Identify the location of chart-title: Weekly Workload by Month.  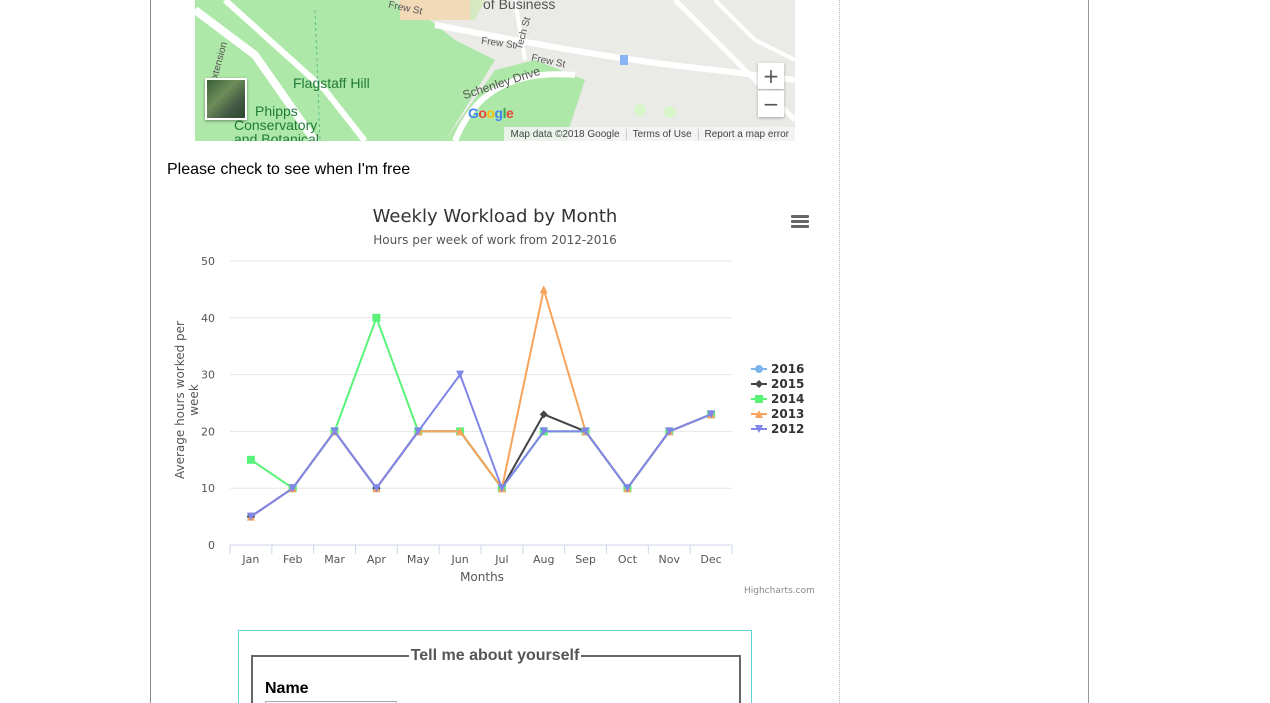
(495, 216).